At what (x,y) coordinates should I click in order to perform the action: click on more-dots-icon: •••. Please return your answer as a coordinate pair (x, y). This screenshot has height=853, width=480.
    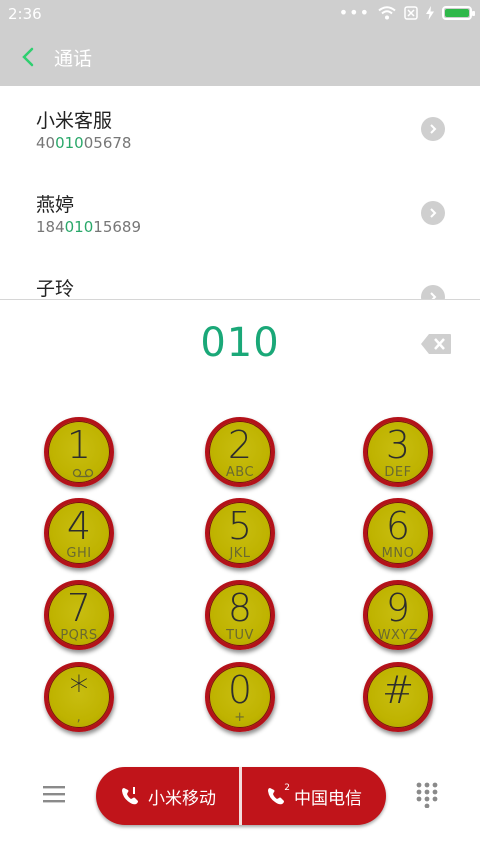
    Looking at the image, I should click on (354, 12).